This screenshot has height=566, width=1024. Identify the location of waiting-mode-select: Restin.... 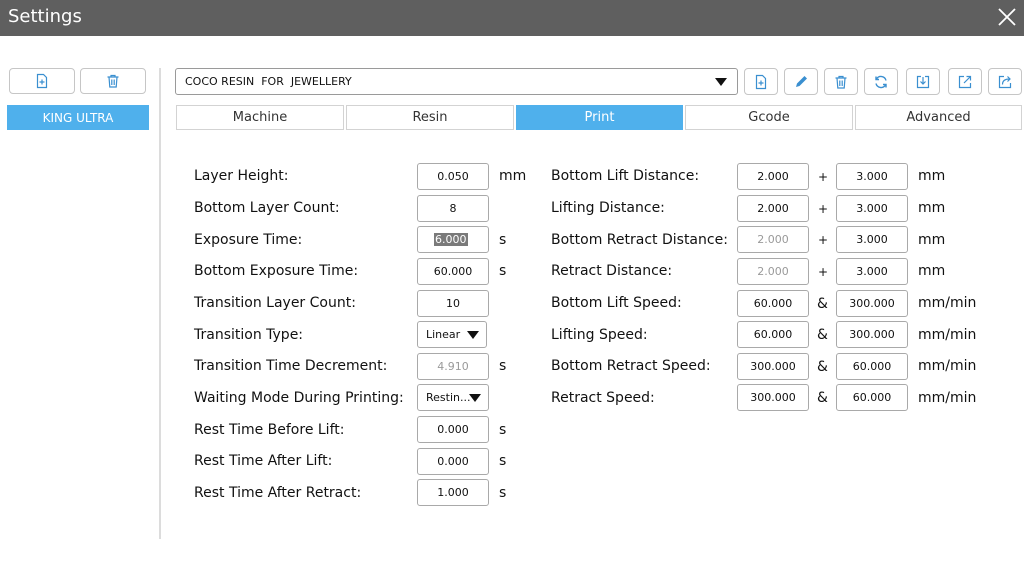
(453, 397).